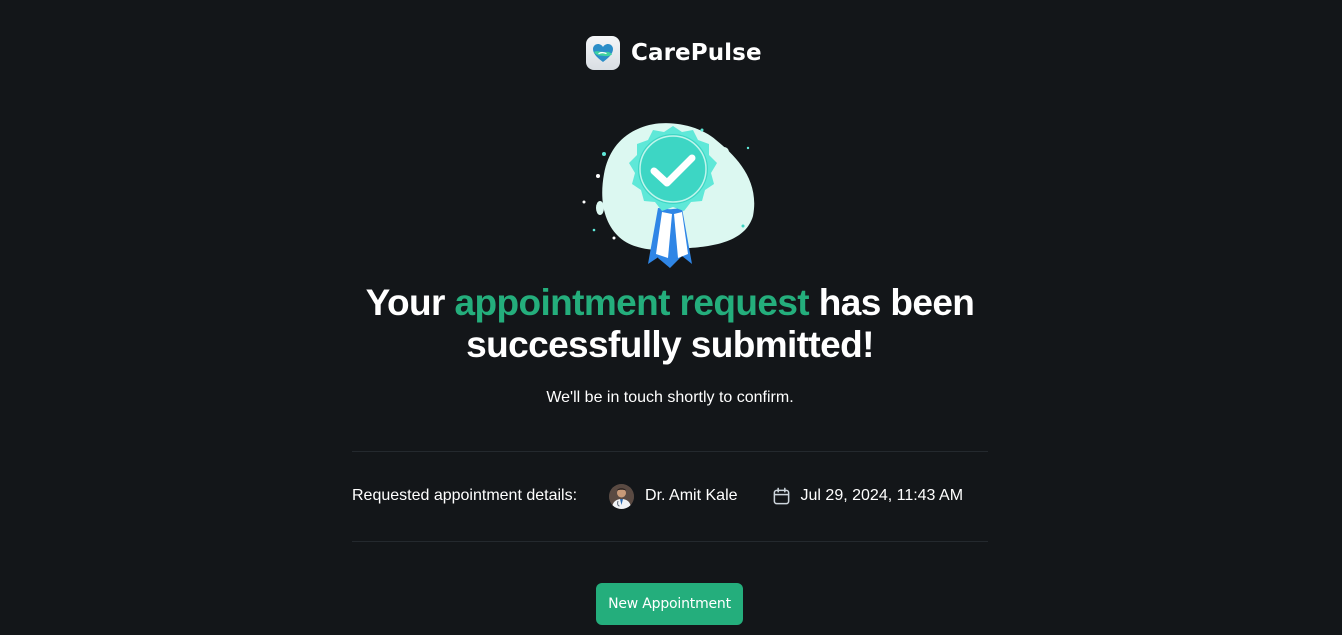 The height and width of the screenshot is (635, 1342). I want to click on divider-bottom, so click(670, 541).